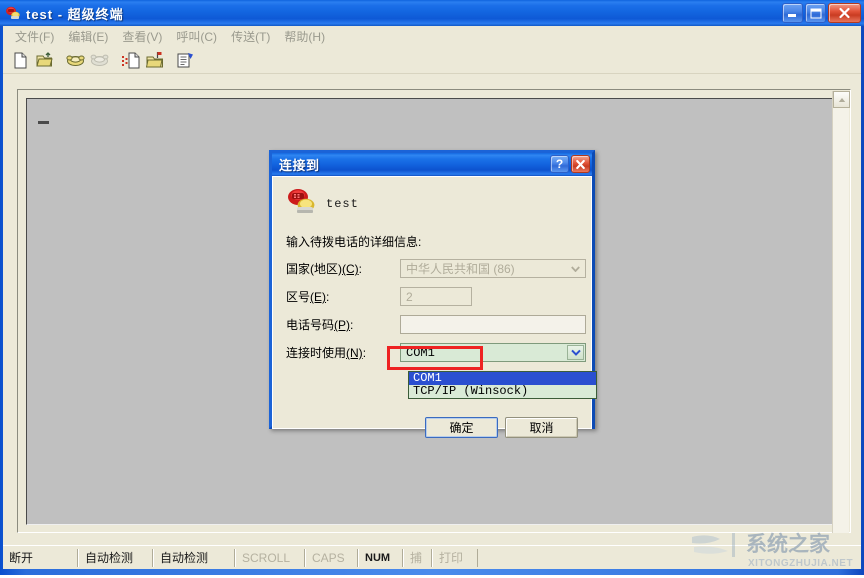  What do you see at coordinates (310, 325) in the screenshot?
I see `phone-number-label-text: 电话号码` at bounding box center [310, 325].